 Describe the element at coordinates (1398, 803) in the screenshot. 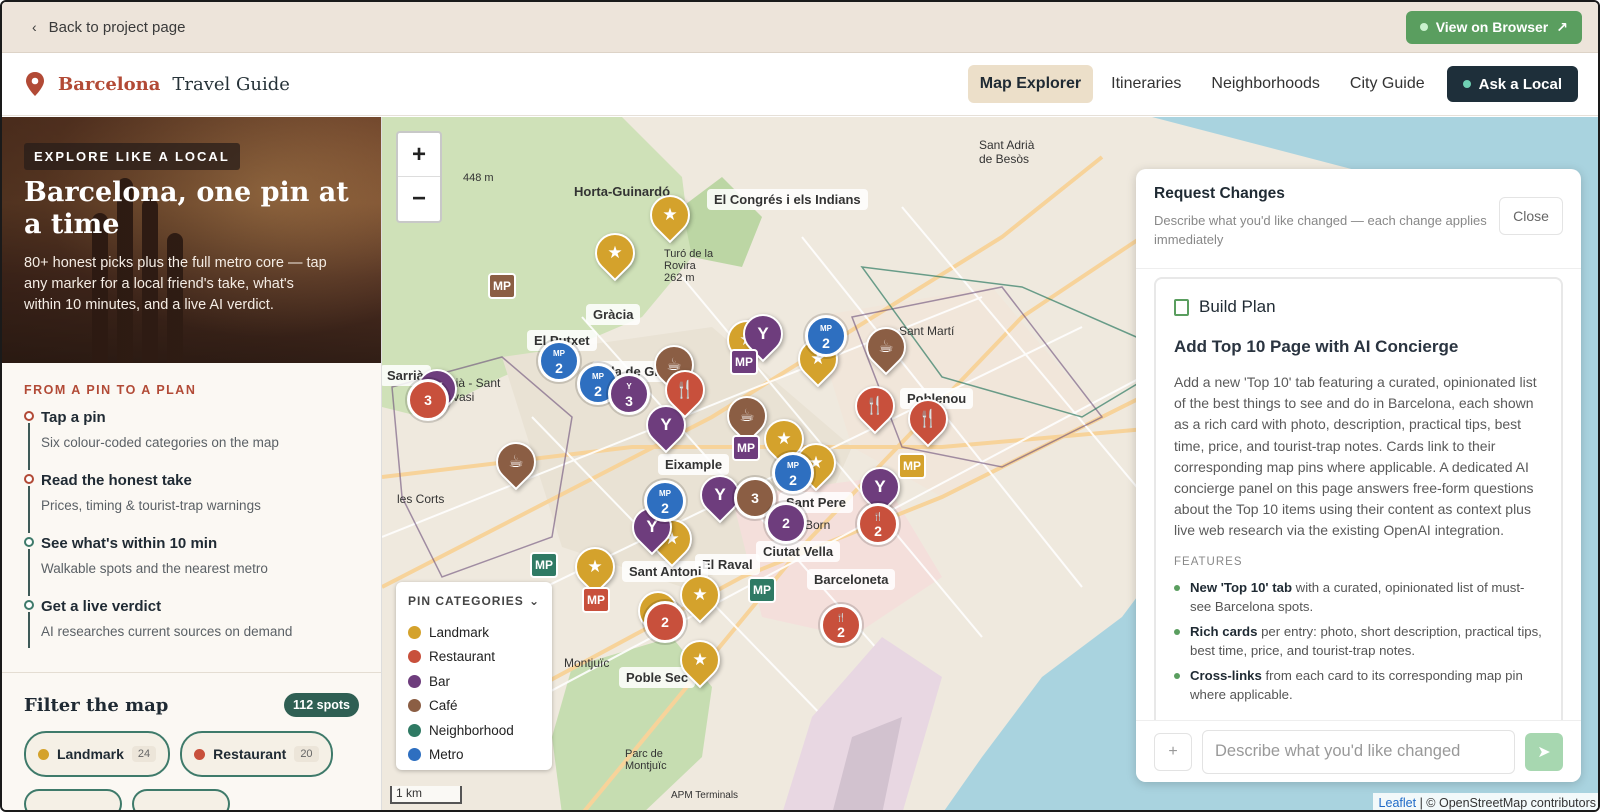

I see `leaflet-link: Leaflet` at that location.